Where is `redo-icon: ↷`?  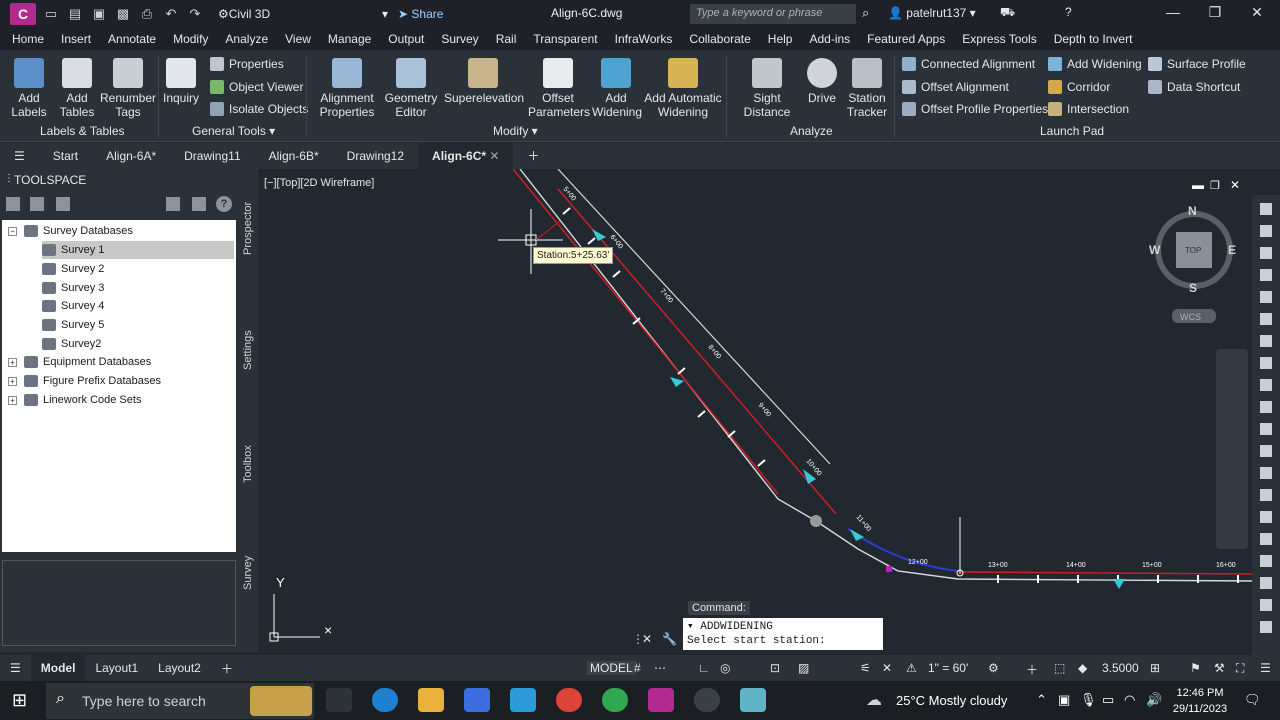 redo-icon: ↷ is located at coordinates (195, 14).